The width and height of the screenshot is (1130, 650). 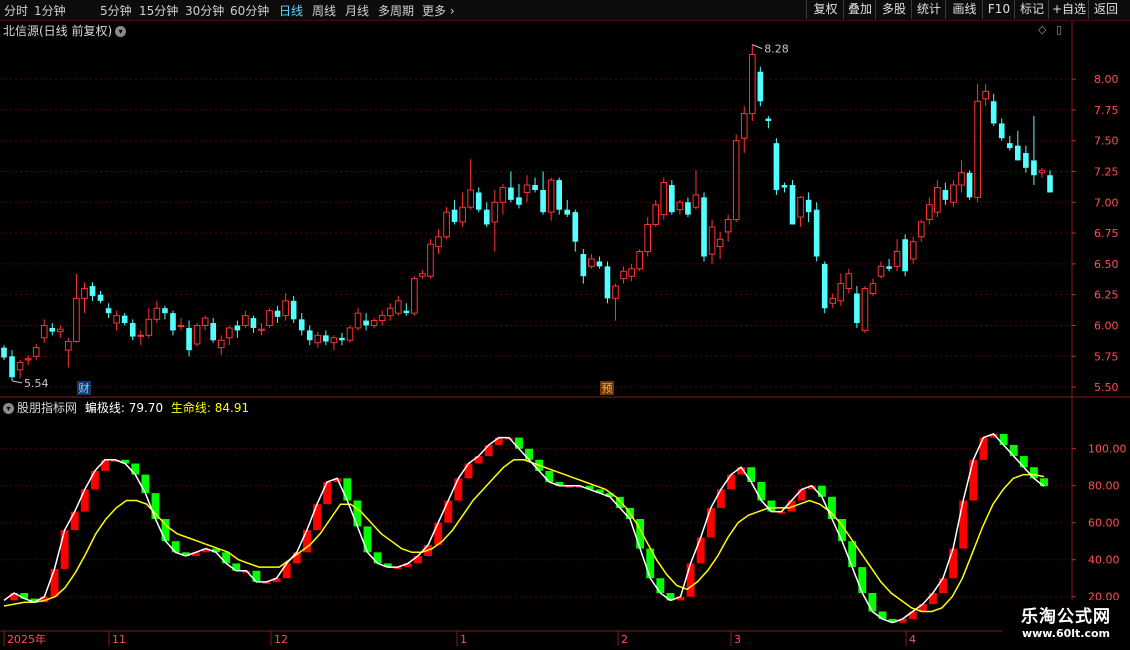 What do you see at coordinates (1050, 29) in the screenshot?
I see `panel-corner-controls: ◇ ▯` at bounding box center [1050, 29].